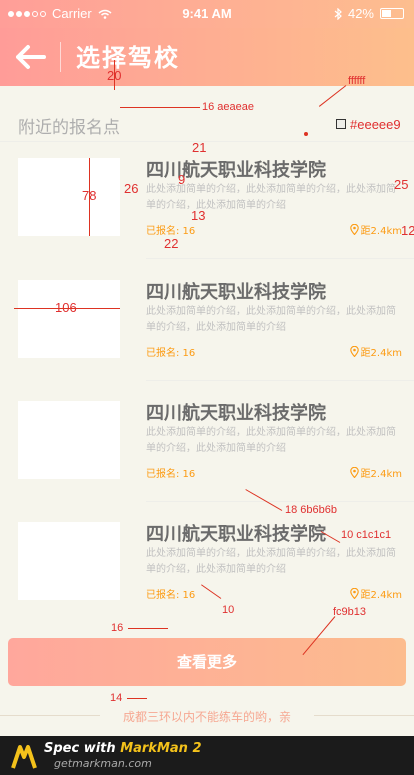 Image resolution: width=414 pixels, height=775 pixels. I want to click on annotation-label: 22, so click(171, 243).